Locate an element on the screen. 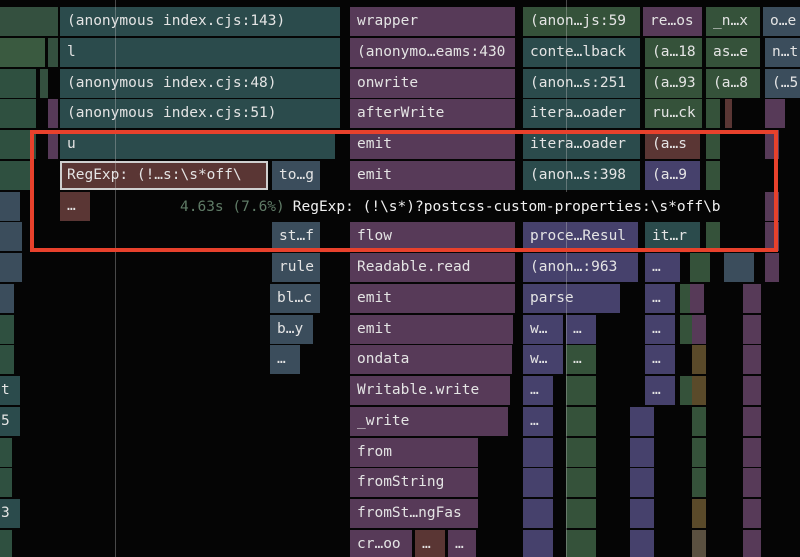  flame-frame: (anonymous index.cjs:48) is located at coordinates (200, 83).